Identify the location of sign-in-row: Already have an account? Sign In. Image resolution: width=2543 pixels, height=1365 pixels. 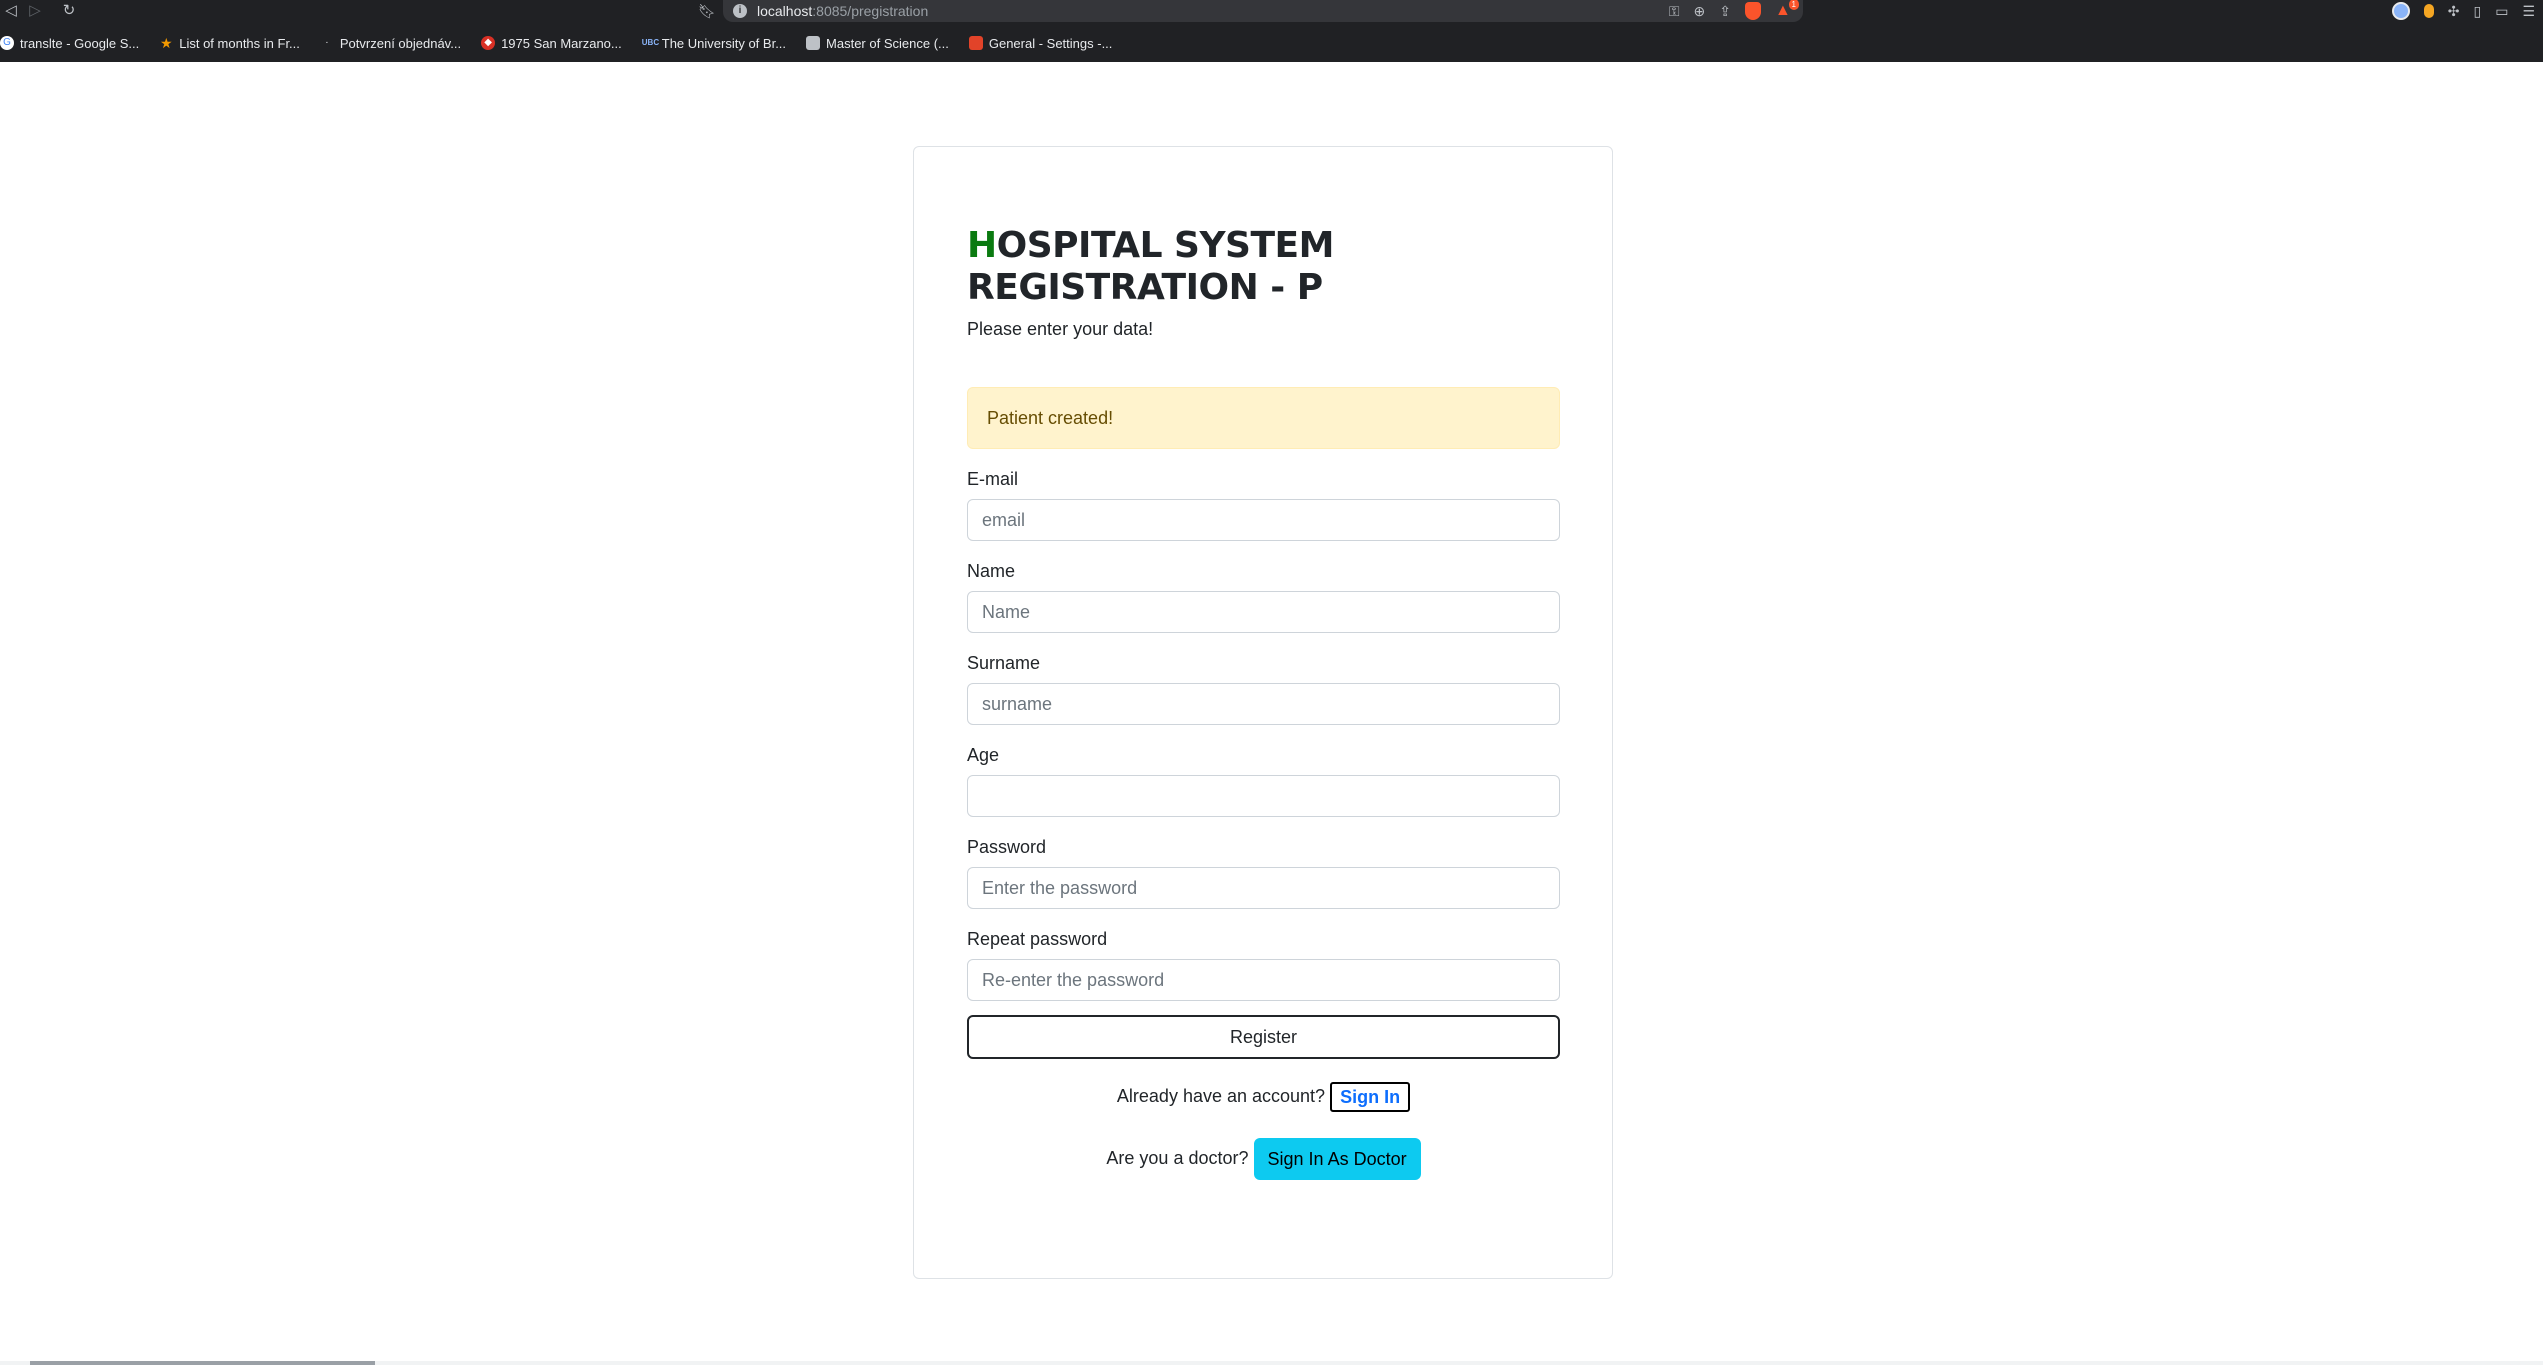
(1263, 1096).